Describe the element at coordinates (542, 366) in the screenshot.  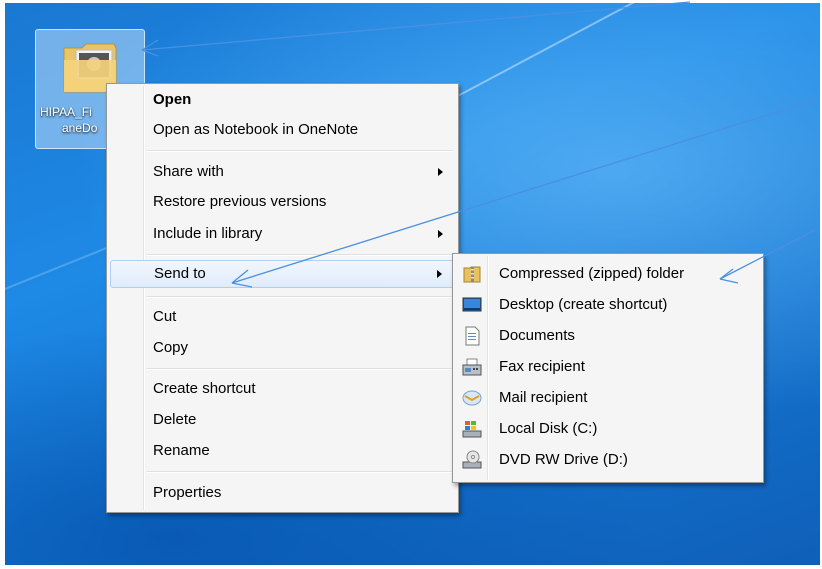
I see `send-to-item-label: Fax recipient` at that location.